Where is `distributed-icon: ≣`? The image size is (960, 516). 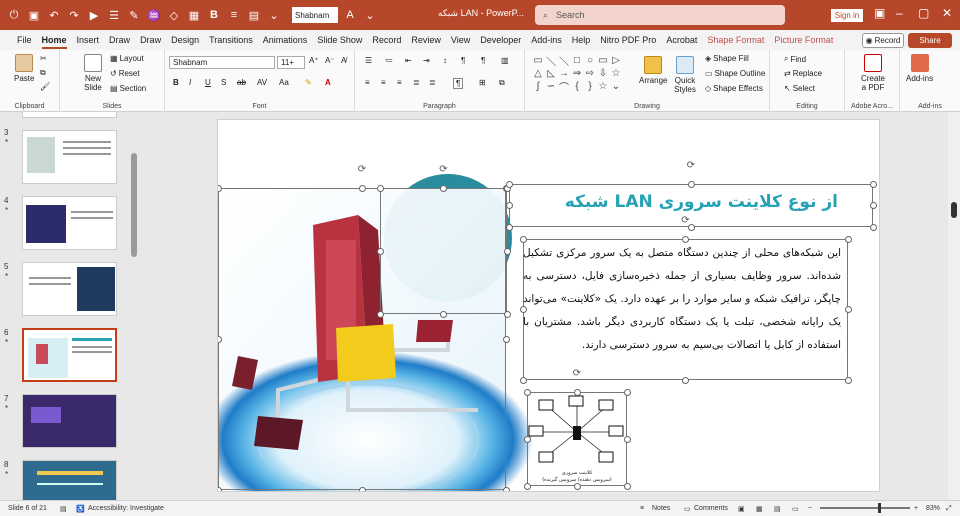
distributed-icon: ≣ is located at coordinates (432, 82).